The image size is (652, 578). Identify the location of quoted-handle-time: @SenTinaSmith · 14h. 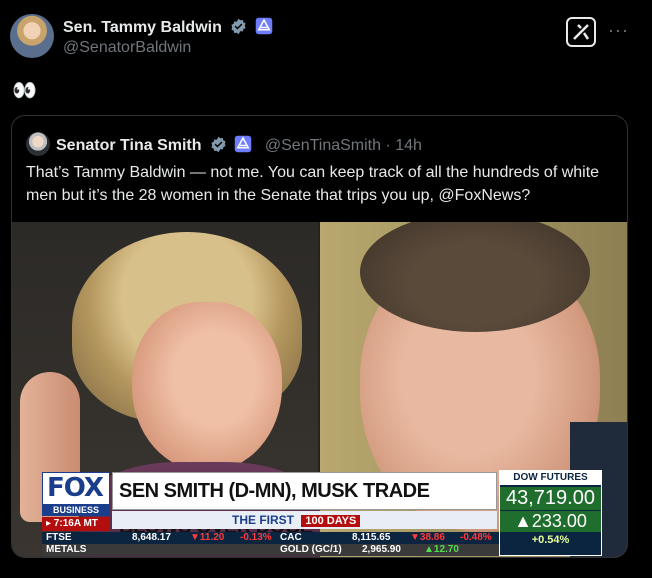
(343, 145).